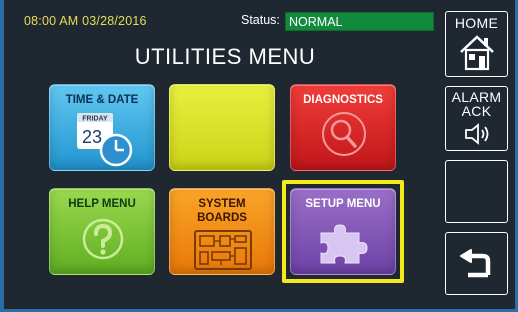  What do you see at coordinates (476, 23) in the screenshot?
I see `home-label: HOME` at bounding box center [476, 23].